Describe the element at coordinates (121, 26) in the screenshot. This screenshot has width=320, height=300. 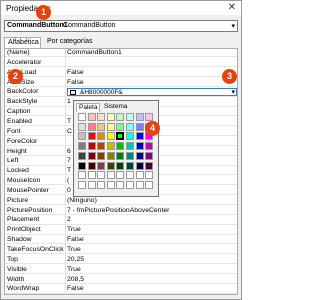
I see `object-selector: CommandButton1 CommandButton ▾` at that location.